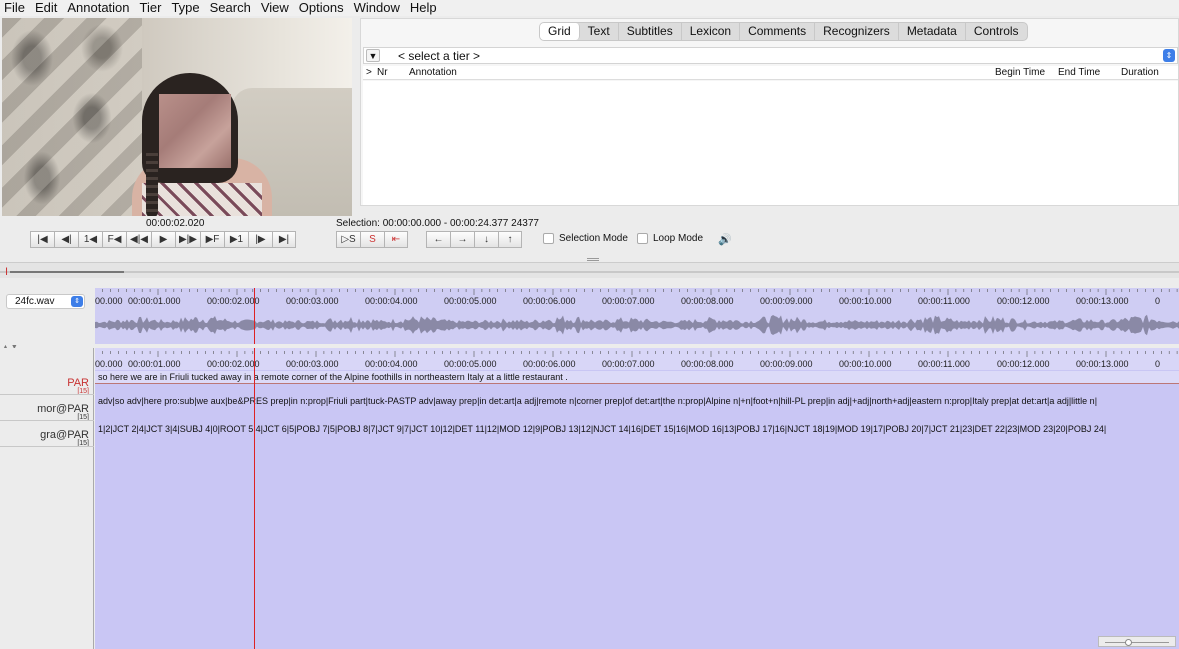  Describe the element at coordinates (585, 238) in the screenshot. I see `selection-mode-toggle: Selection Mode` at that location.